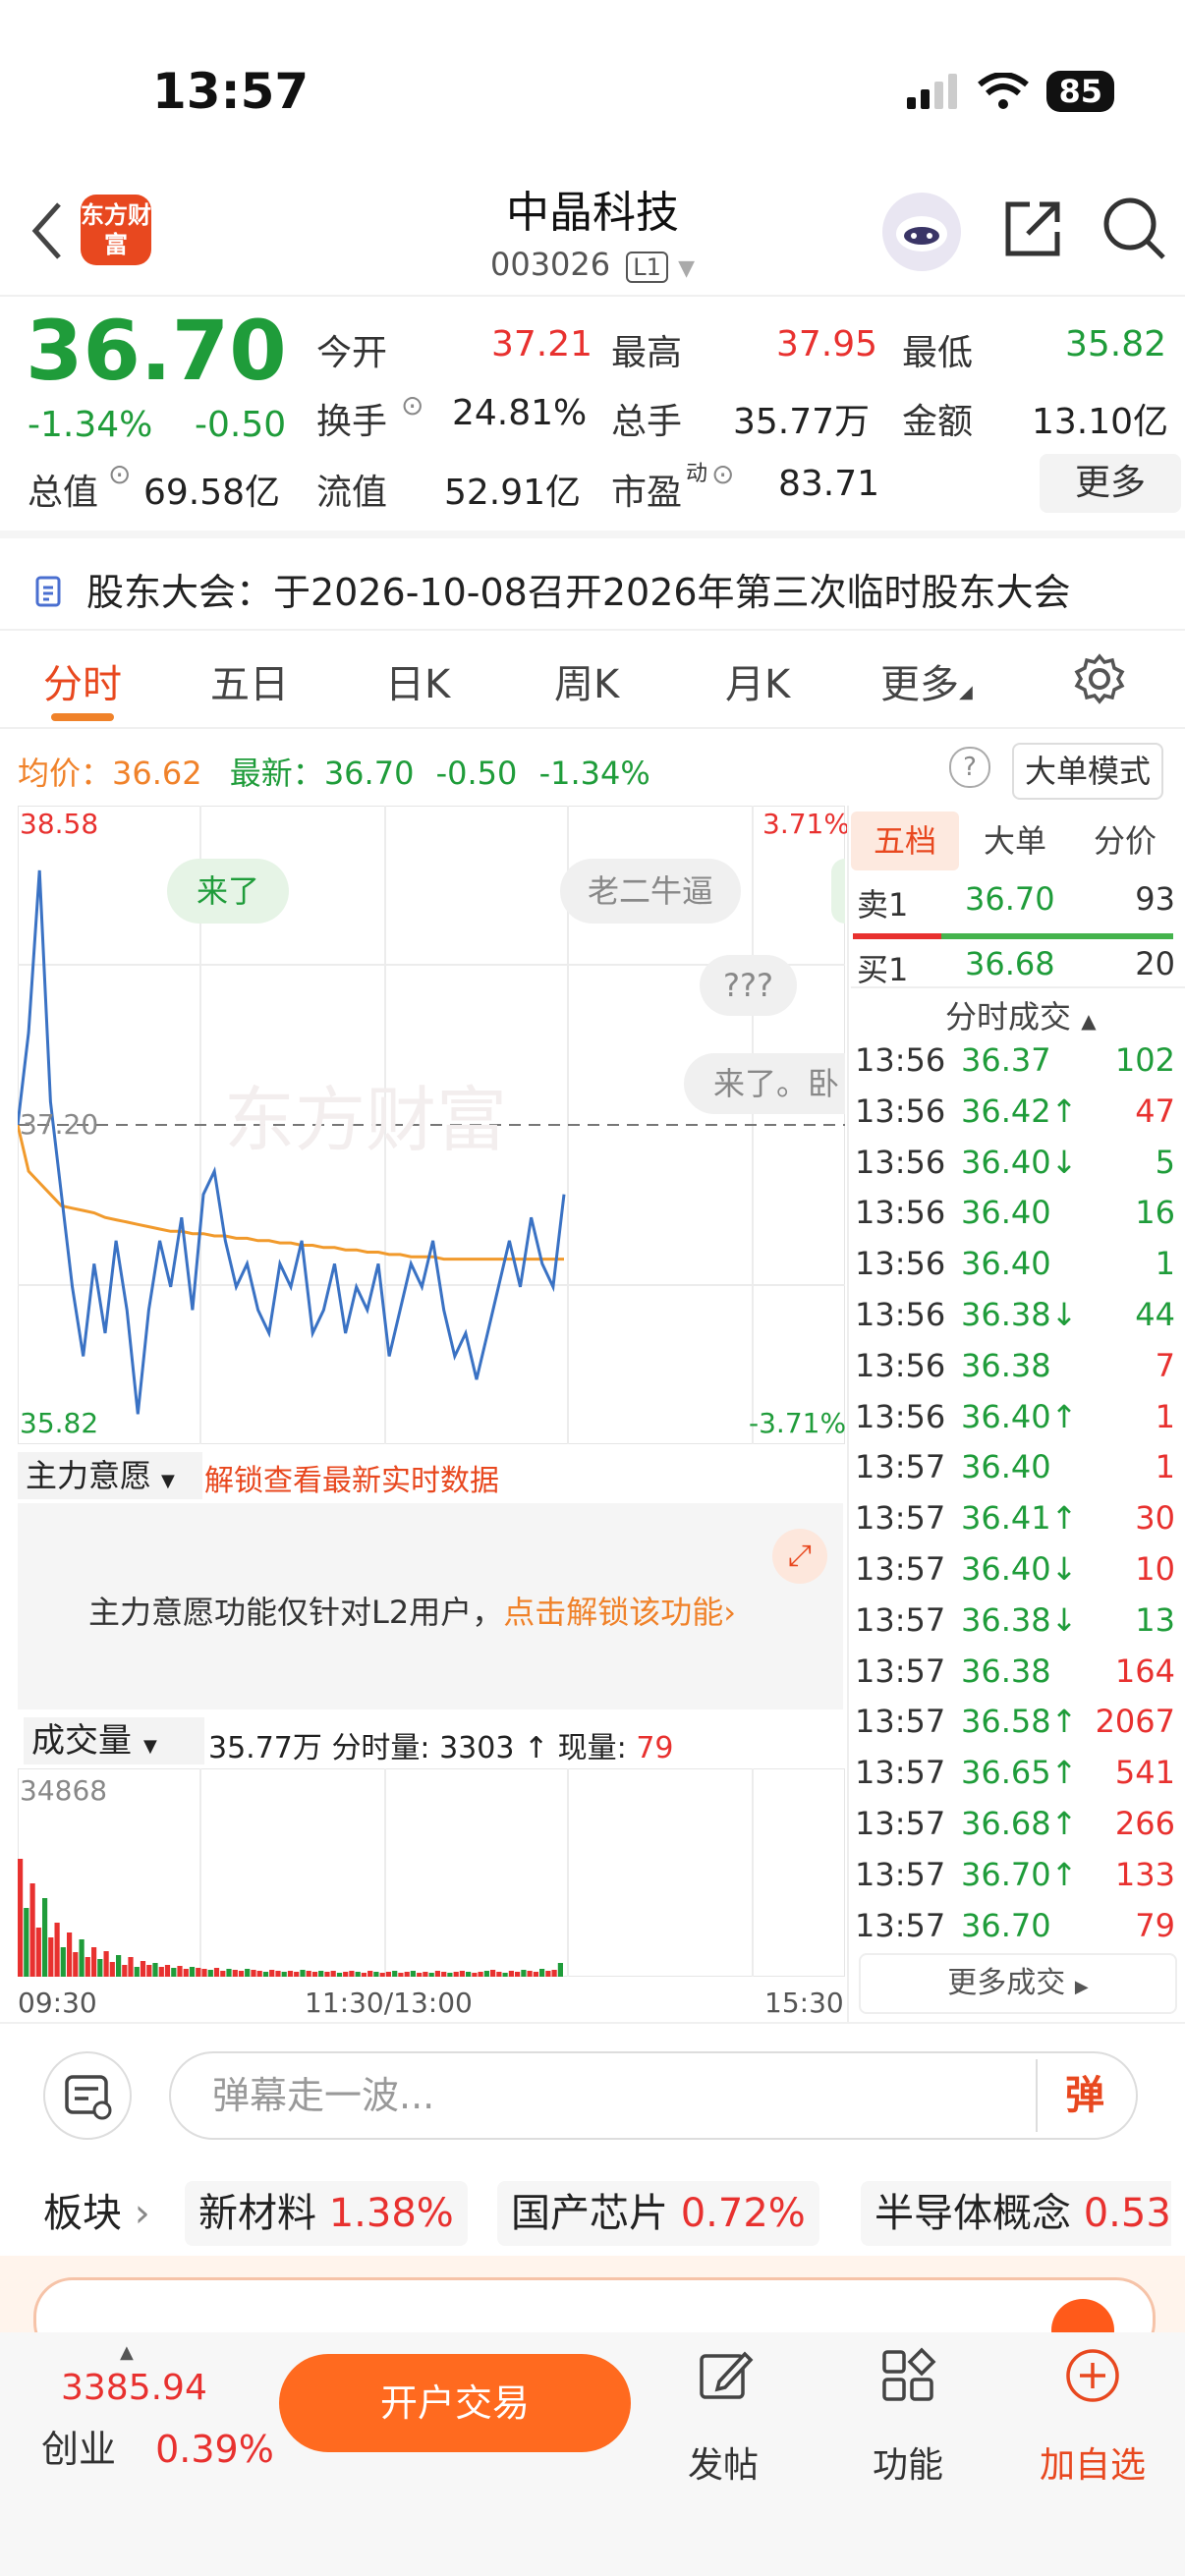 This screenshot has height=2576, width=1185. Describe the element at coordinates (134, 2388) in the screenshot. I see `index-value: 3385.94` at that location.